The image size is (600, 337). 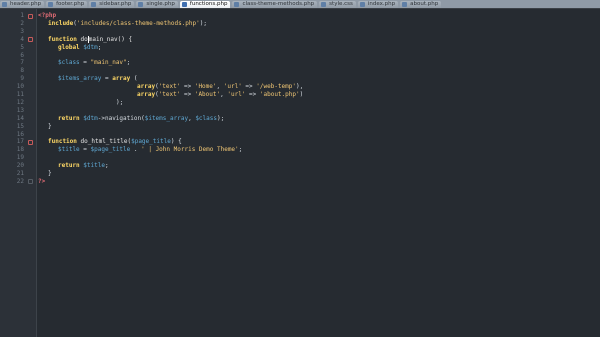 What do you see at coordinates (30, 181) in the screenshot?
I see `fold-end-icon` at bounding box center [30, 181].